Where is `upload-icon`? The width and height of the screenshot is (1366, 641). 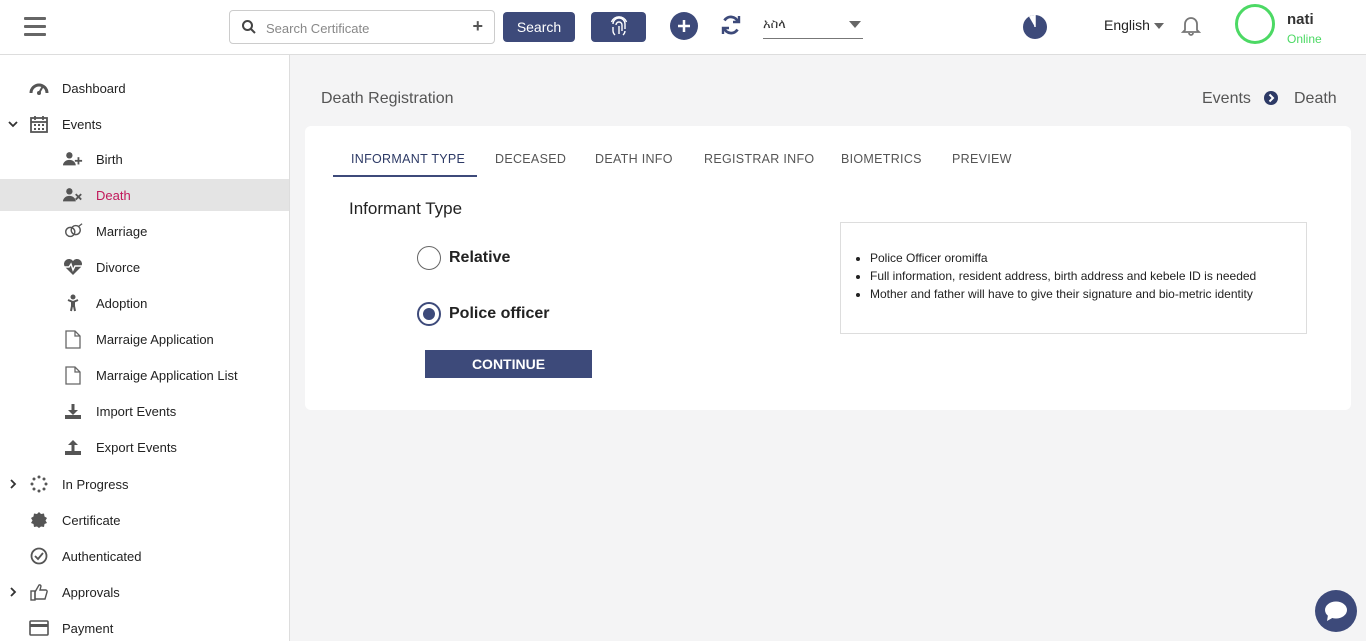
upload-icon is located at coordinates (73, 447).